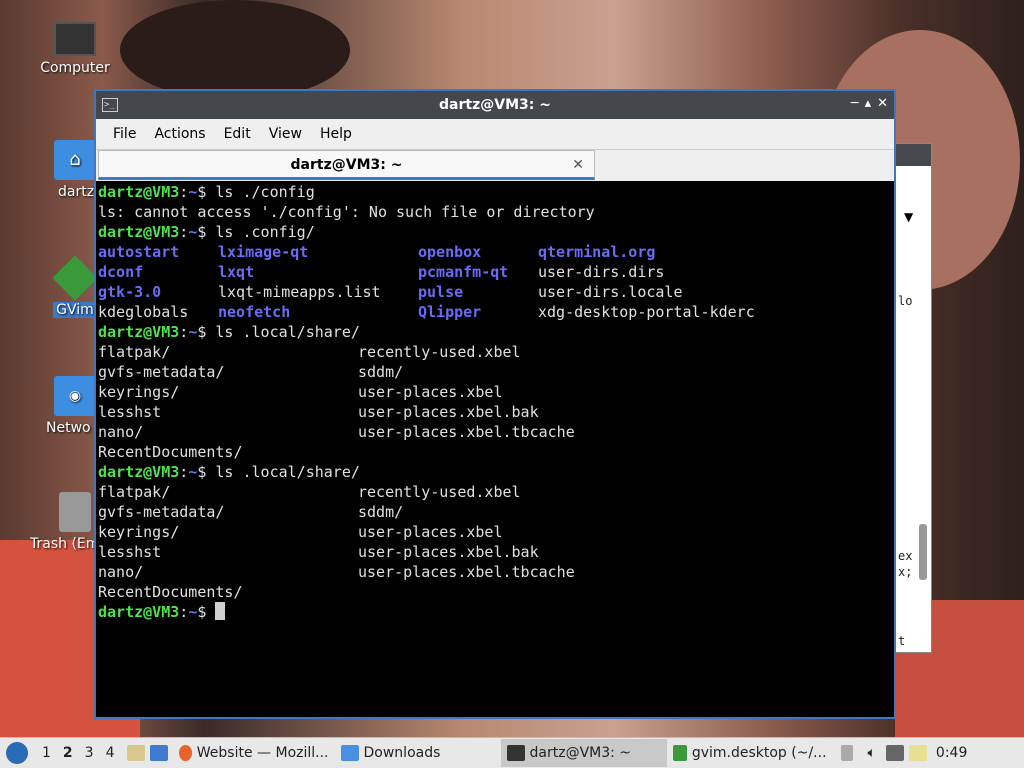 The image size is (1024, 768). I want to click on terminal-line: dartz@VM3:~$, so click(496, 612).